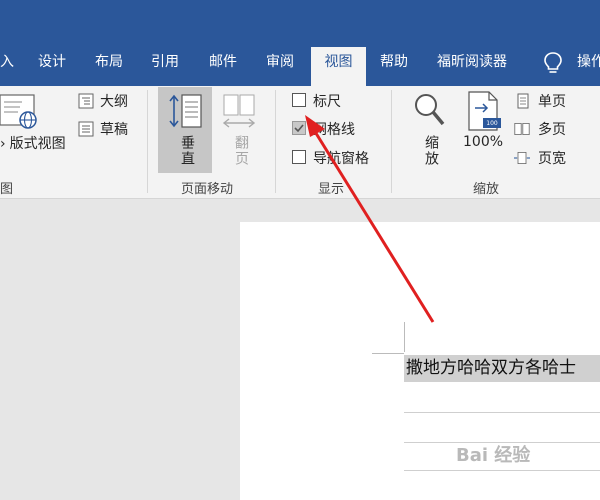 Image resolution: width=600 pixels, height=500 pixels. I want to click on outline-icon, so click(86, 101).